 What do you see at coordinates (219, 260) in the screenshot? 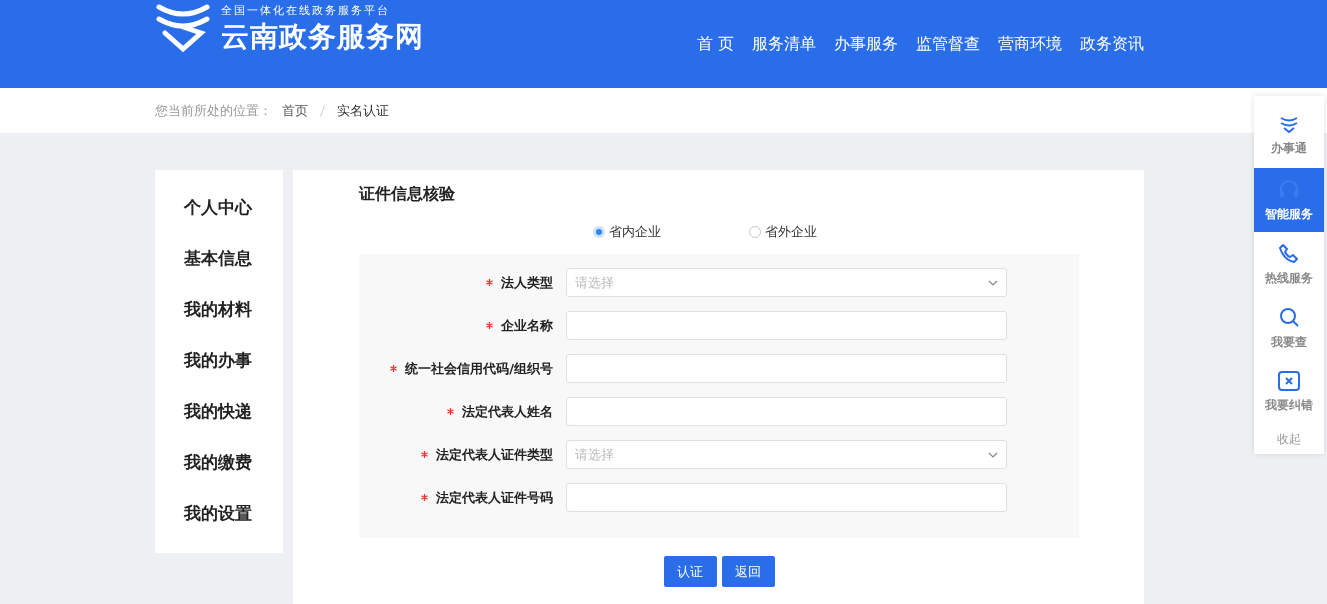
I see `sidebar-item: 基本信息` at bounding box center [219, 260].